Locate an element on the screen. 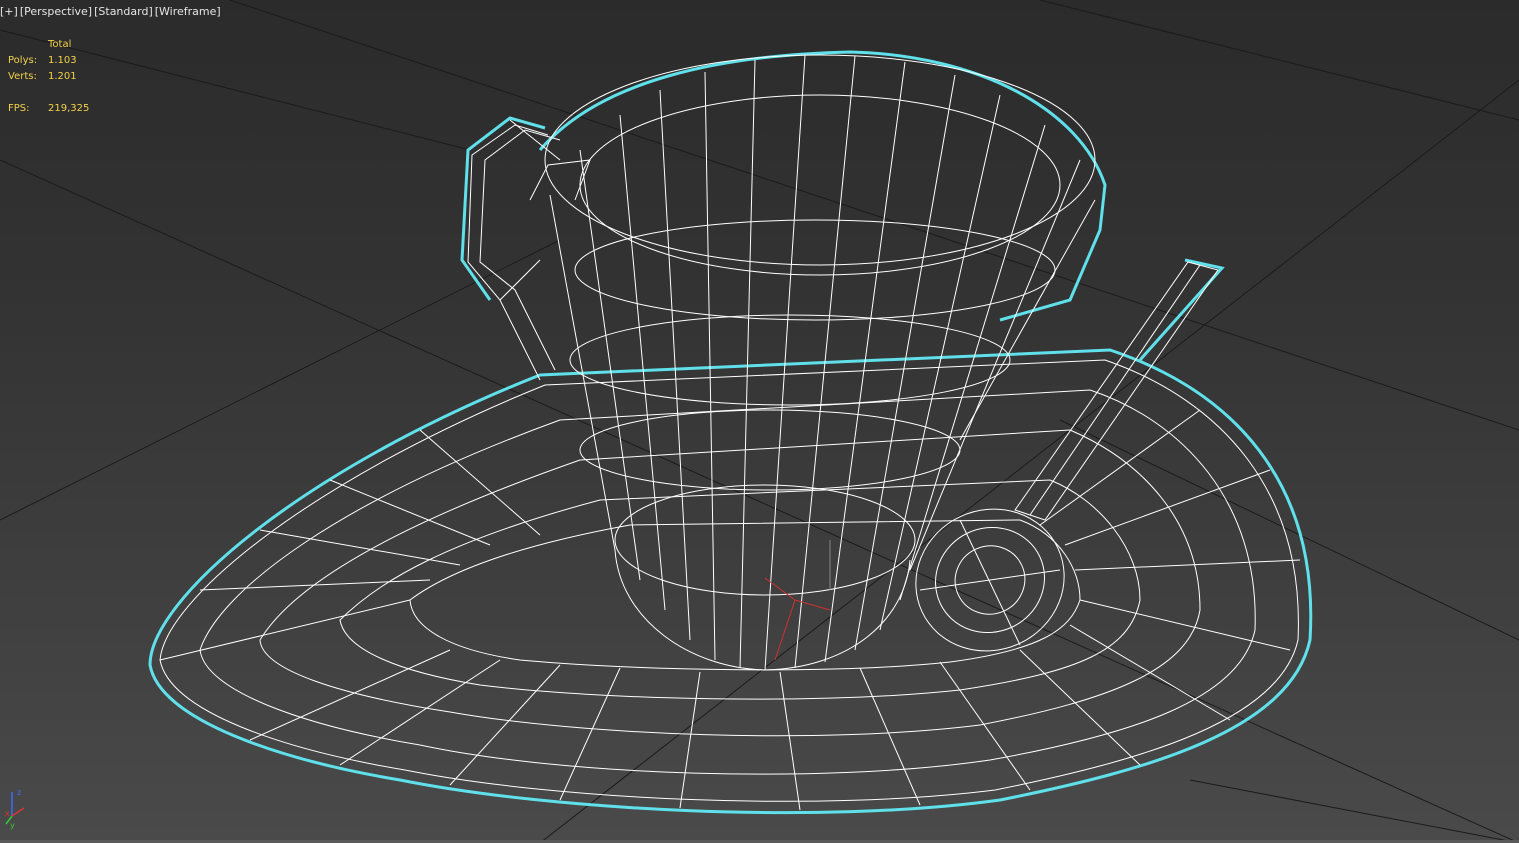  spoon-selection-outline is located at coordinates (1181, 309).